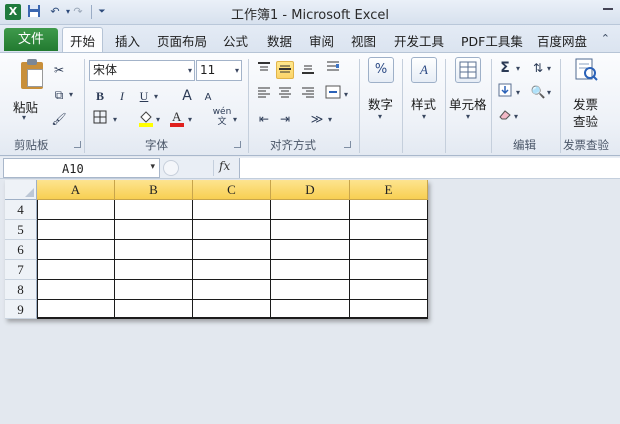  I want to click on invoice-check-button: 发票 查验, so click(587, 95).